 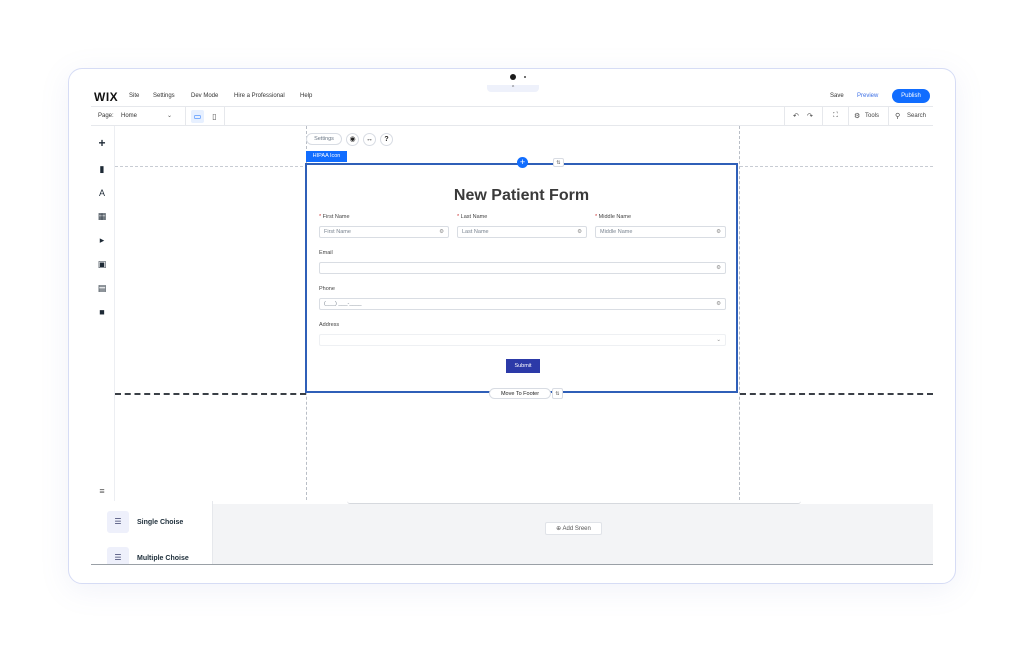 What do you see at coordinates (512, 116) in the screenshot?
I see `editor-secondary-bar: Page: Home ⌄ ▭ ▯ ↶ ↷ ⛶ ⚙ Tools ⚲ Search` at bounding box center [512, 116].